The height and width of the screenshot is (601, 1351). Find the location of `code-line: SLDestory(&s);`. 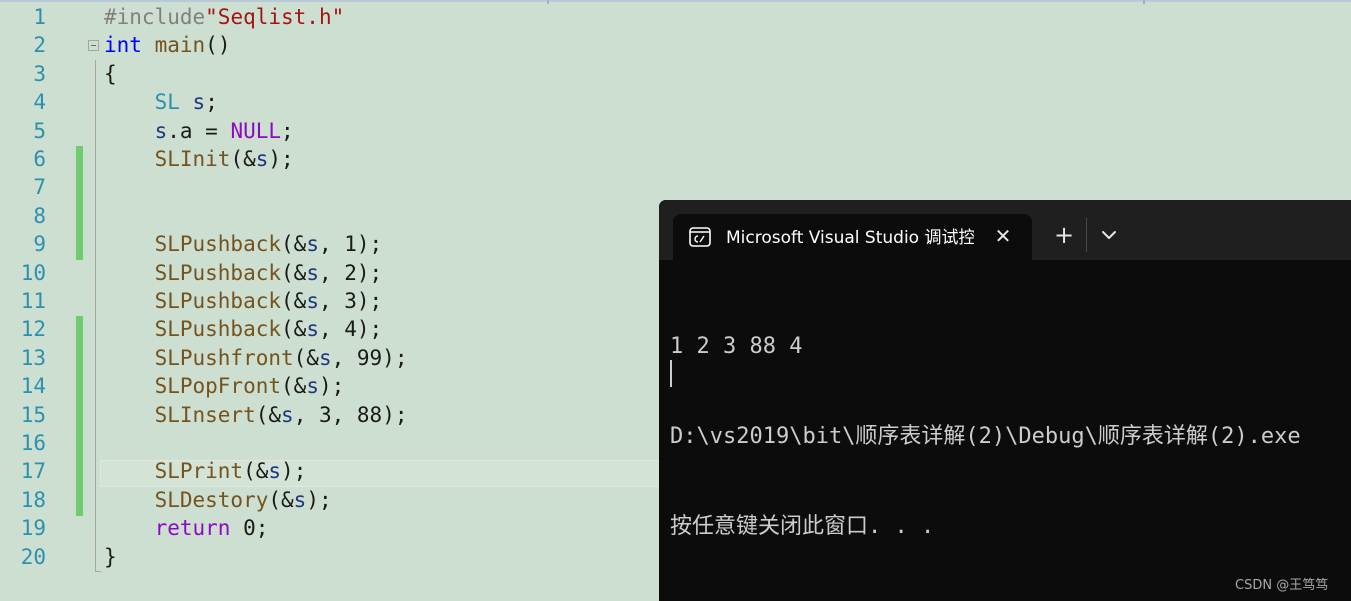

code-line: SLDestory(&s); is located at coordinates (218, 500).